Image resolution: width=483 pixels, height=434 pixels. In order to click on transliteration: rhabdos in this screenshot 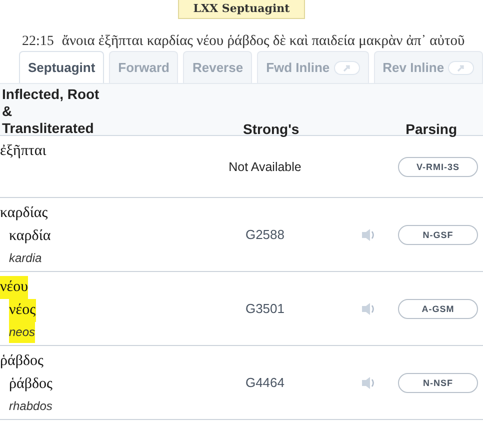, I will do `click(30, 406)`.